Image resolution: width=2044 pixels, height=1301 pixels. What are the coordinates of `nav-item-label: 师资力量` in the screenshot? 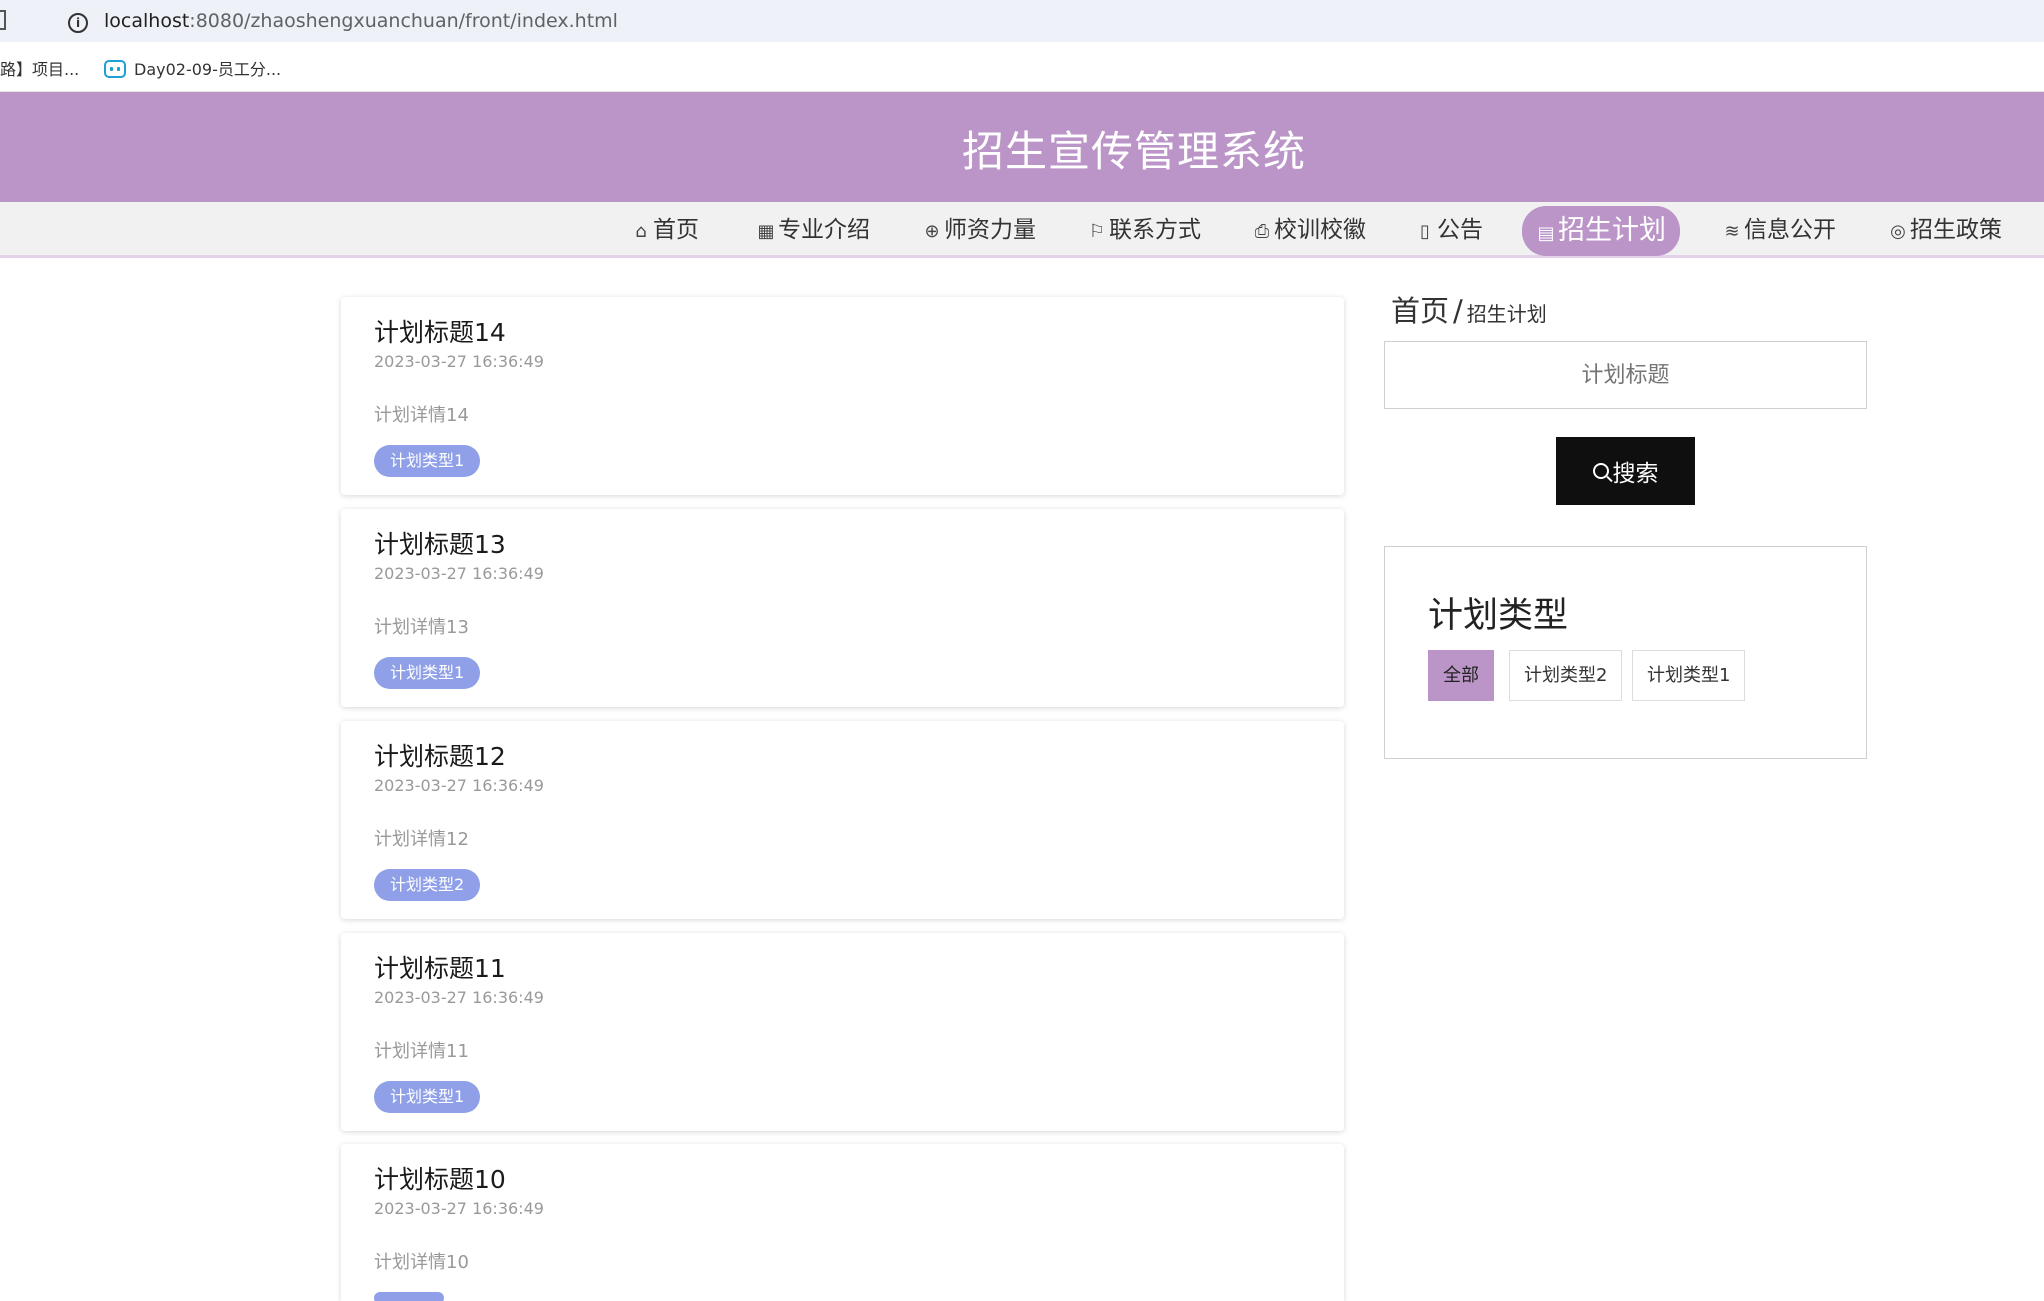 It's located at (990, 230).